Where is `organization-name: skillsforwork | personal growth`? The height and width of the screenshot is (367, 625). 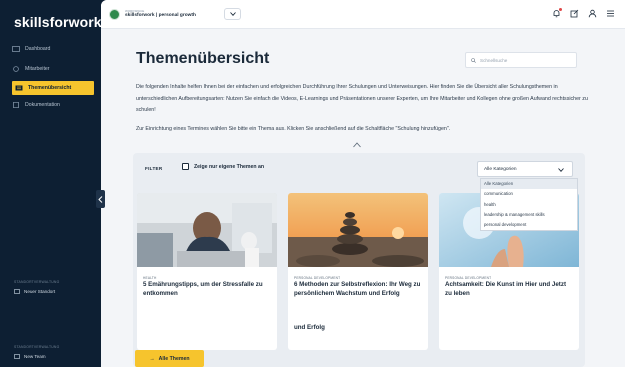
organization-name: skillsforwork | personal growth is located at coordinates (160, 15).